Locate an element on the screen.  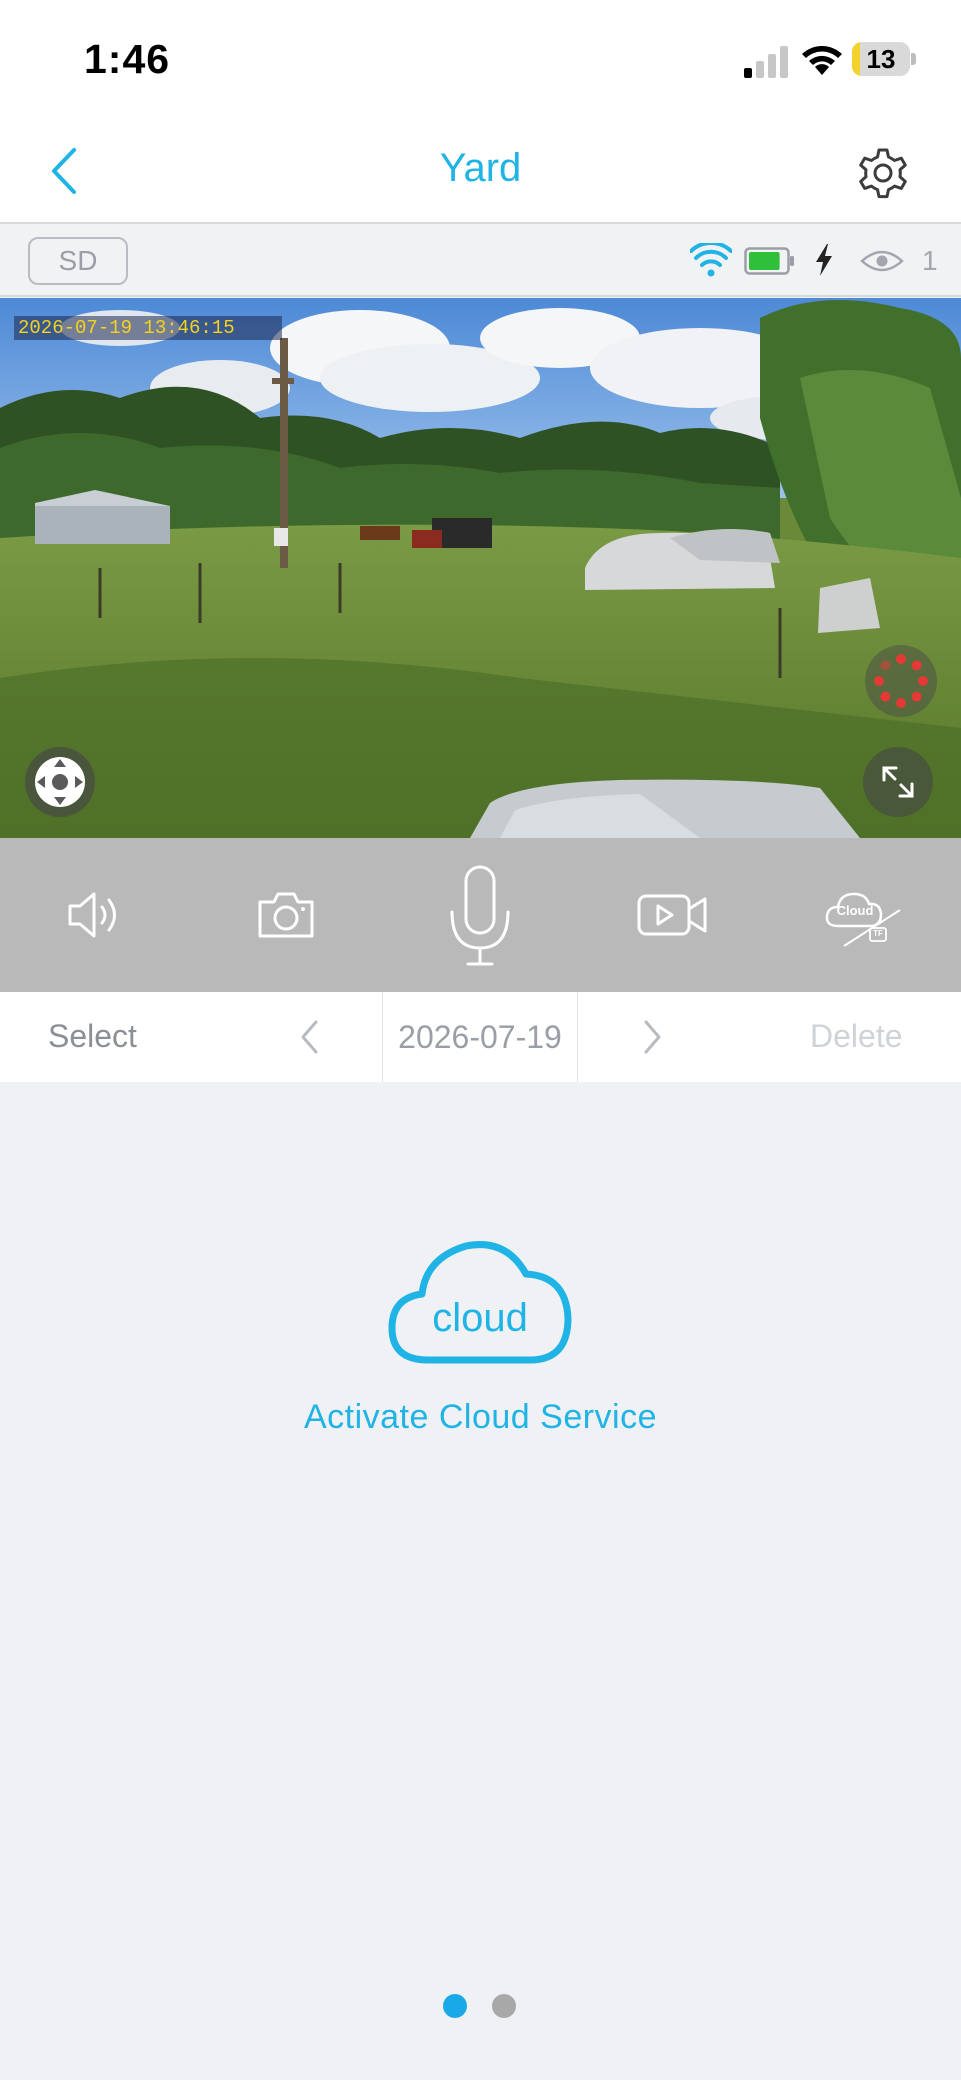
control-bar: Cloud TF is located at coordinates (480, 915).